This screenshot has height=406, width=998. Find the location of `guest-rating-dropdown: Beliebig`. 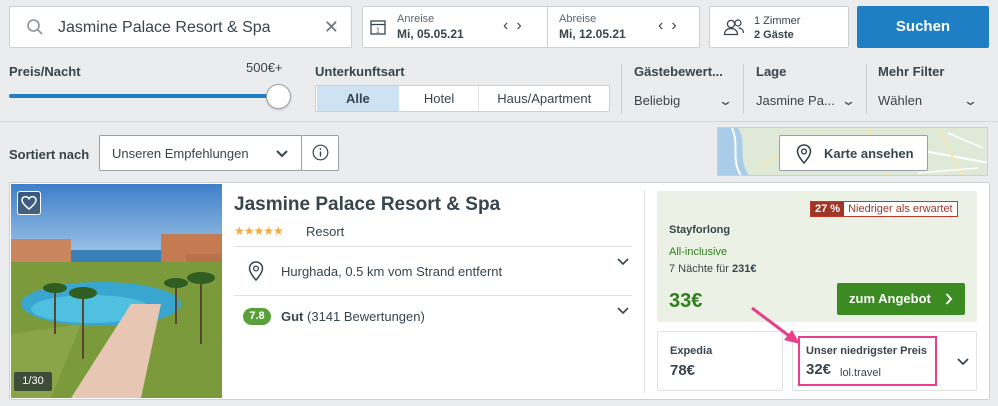

guest-rating-dropdown: Beliebig is located at coordinates (657, 100).